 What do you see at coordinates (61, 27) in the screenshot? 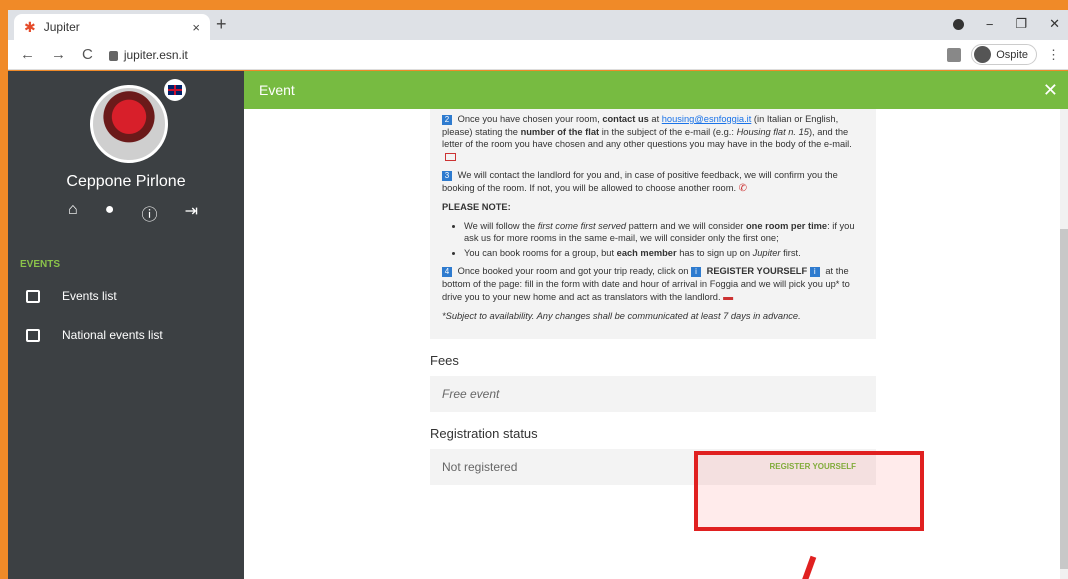
I see `tab-title: Jupiter` at bounding box center [61, 27].